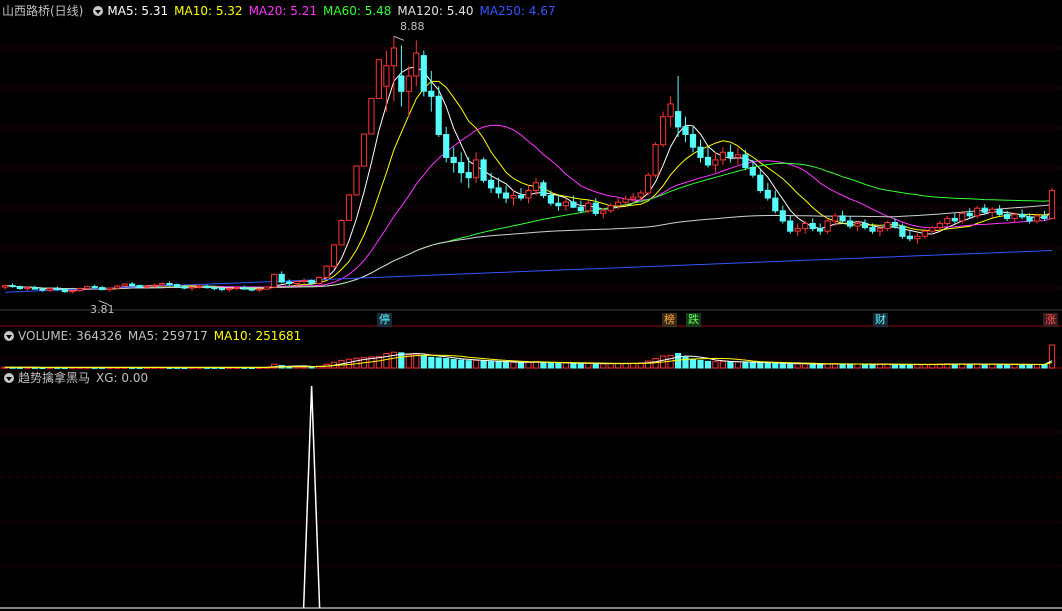 The height and width of the screenshot is (611, 1062). Describe the element at coordinates (98, 11) in the screenshot. I see `collapse-toggle-icon` at that location.